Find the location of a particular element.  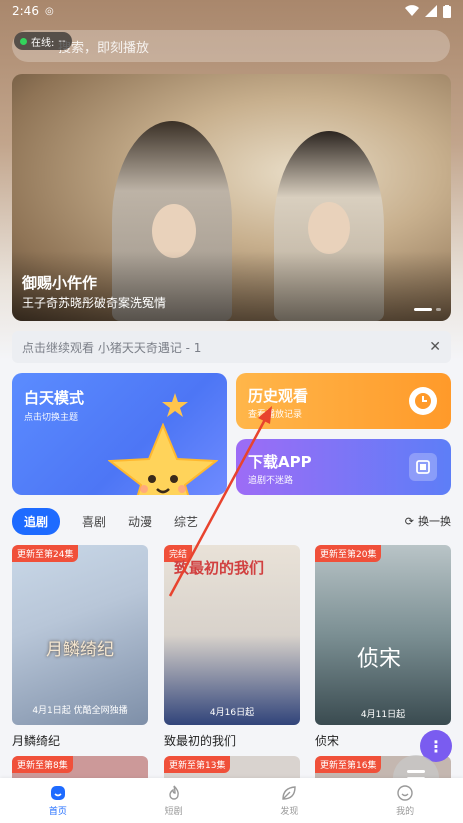

star-mascot-icon is located at coordinates (163, 459).